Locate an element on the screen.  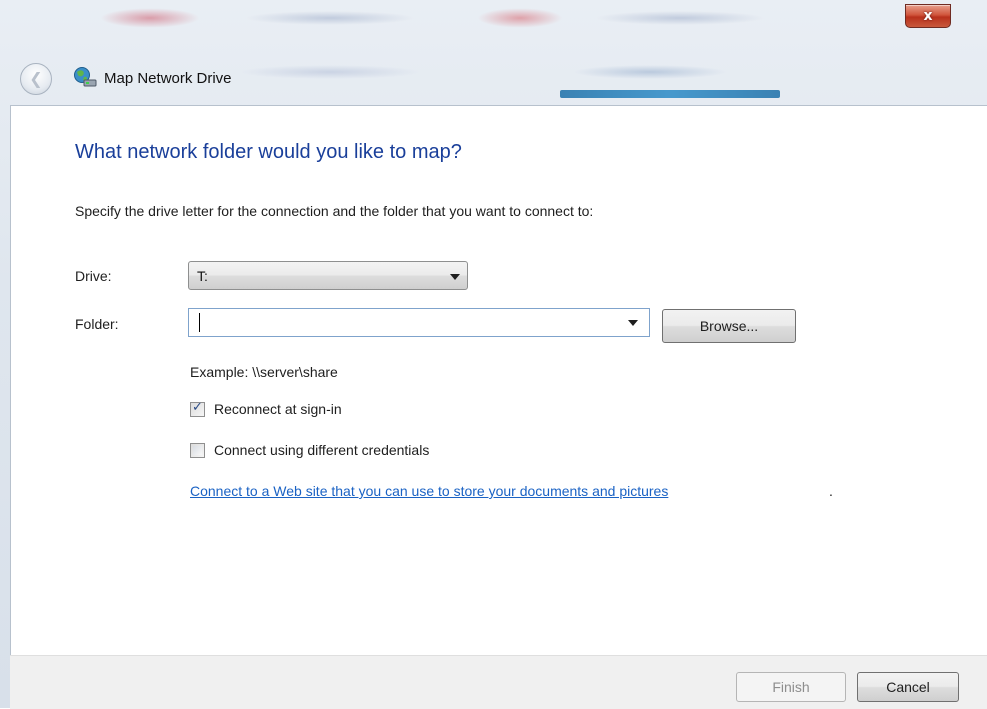
reconnect-checkbox: ✓ is located at coordinates (197, 408).